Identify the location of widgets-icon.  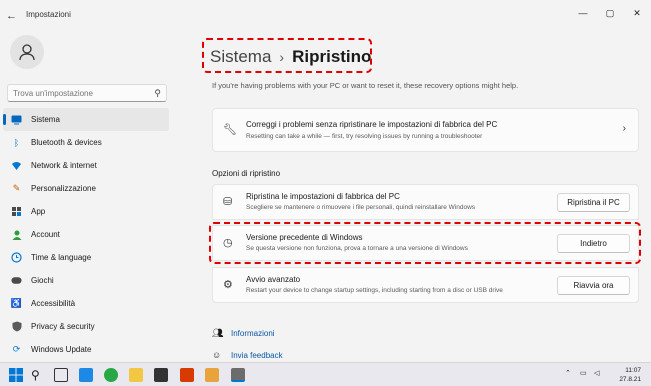
(86, 375).